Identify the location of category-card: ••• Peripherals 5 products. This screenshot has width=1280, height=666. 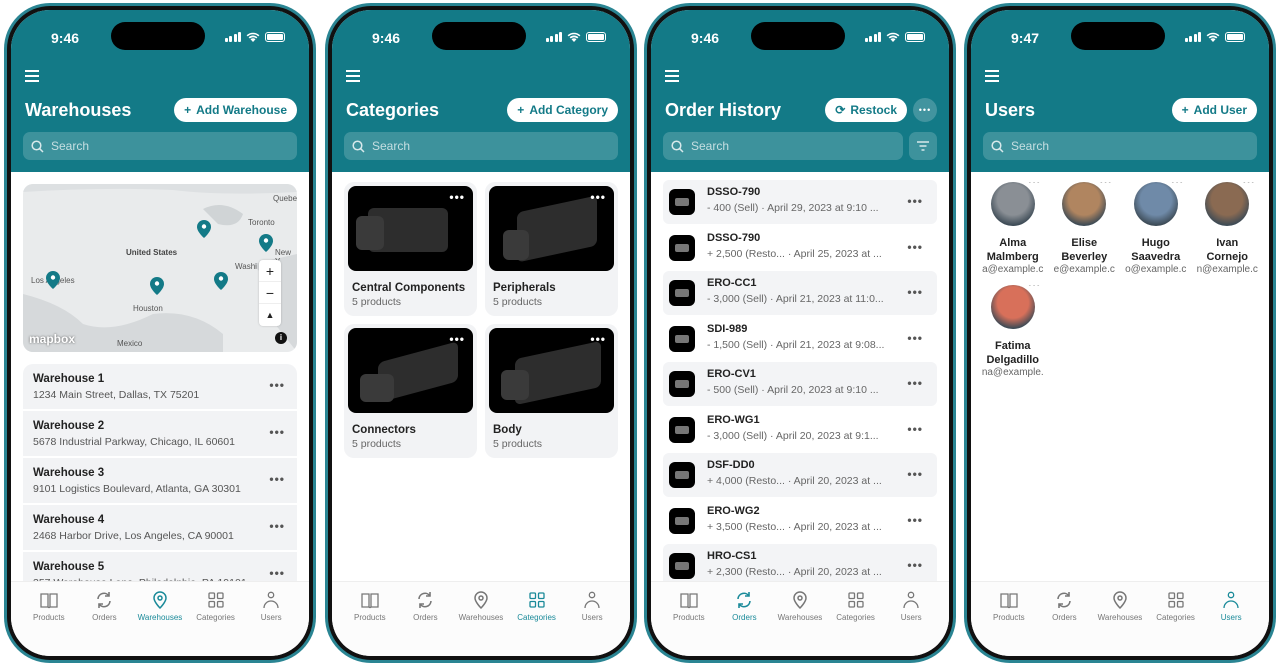
(551, 249).